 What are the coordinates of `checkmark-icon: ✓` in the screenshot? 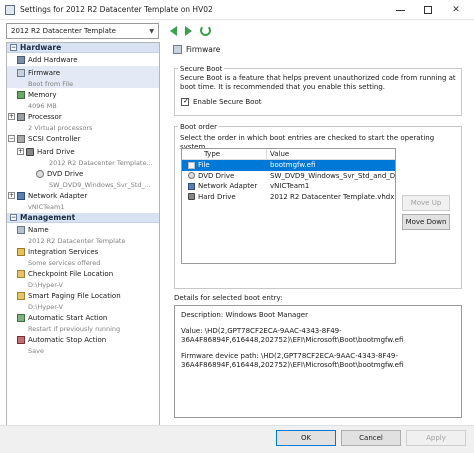 It's located at (186, 101).